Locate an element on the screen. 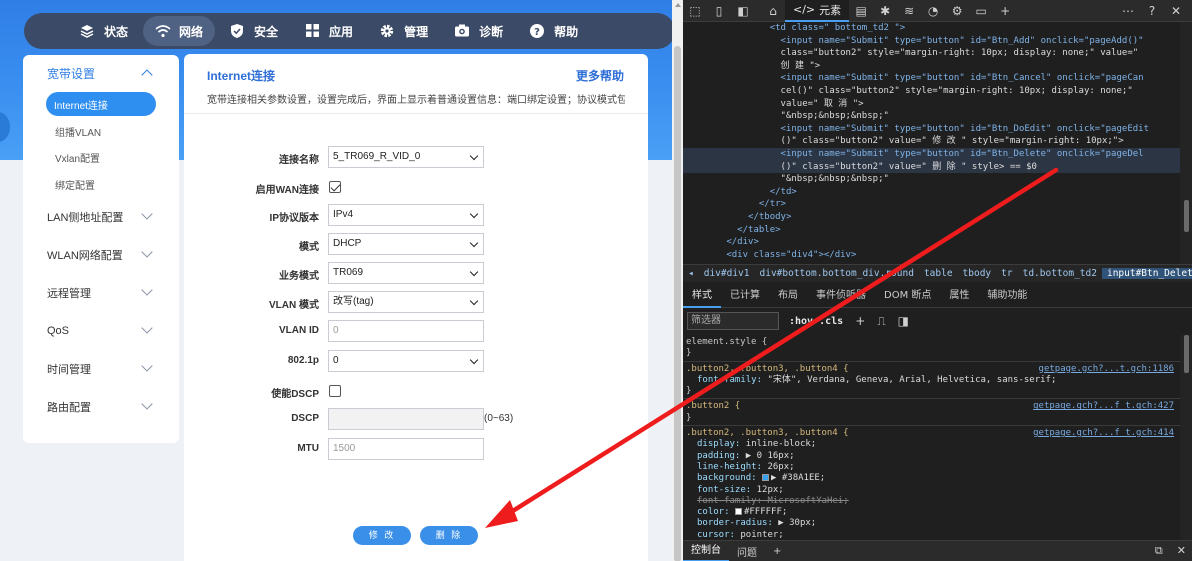  add-tab-icon: + is located at coordinates (1005, 11).